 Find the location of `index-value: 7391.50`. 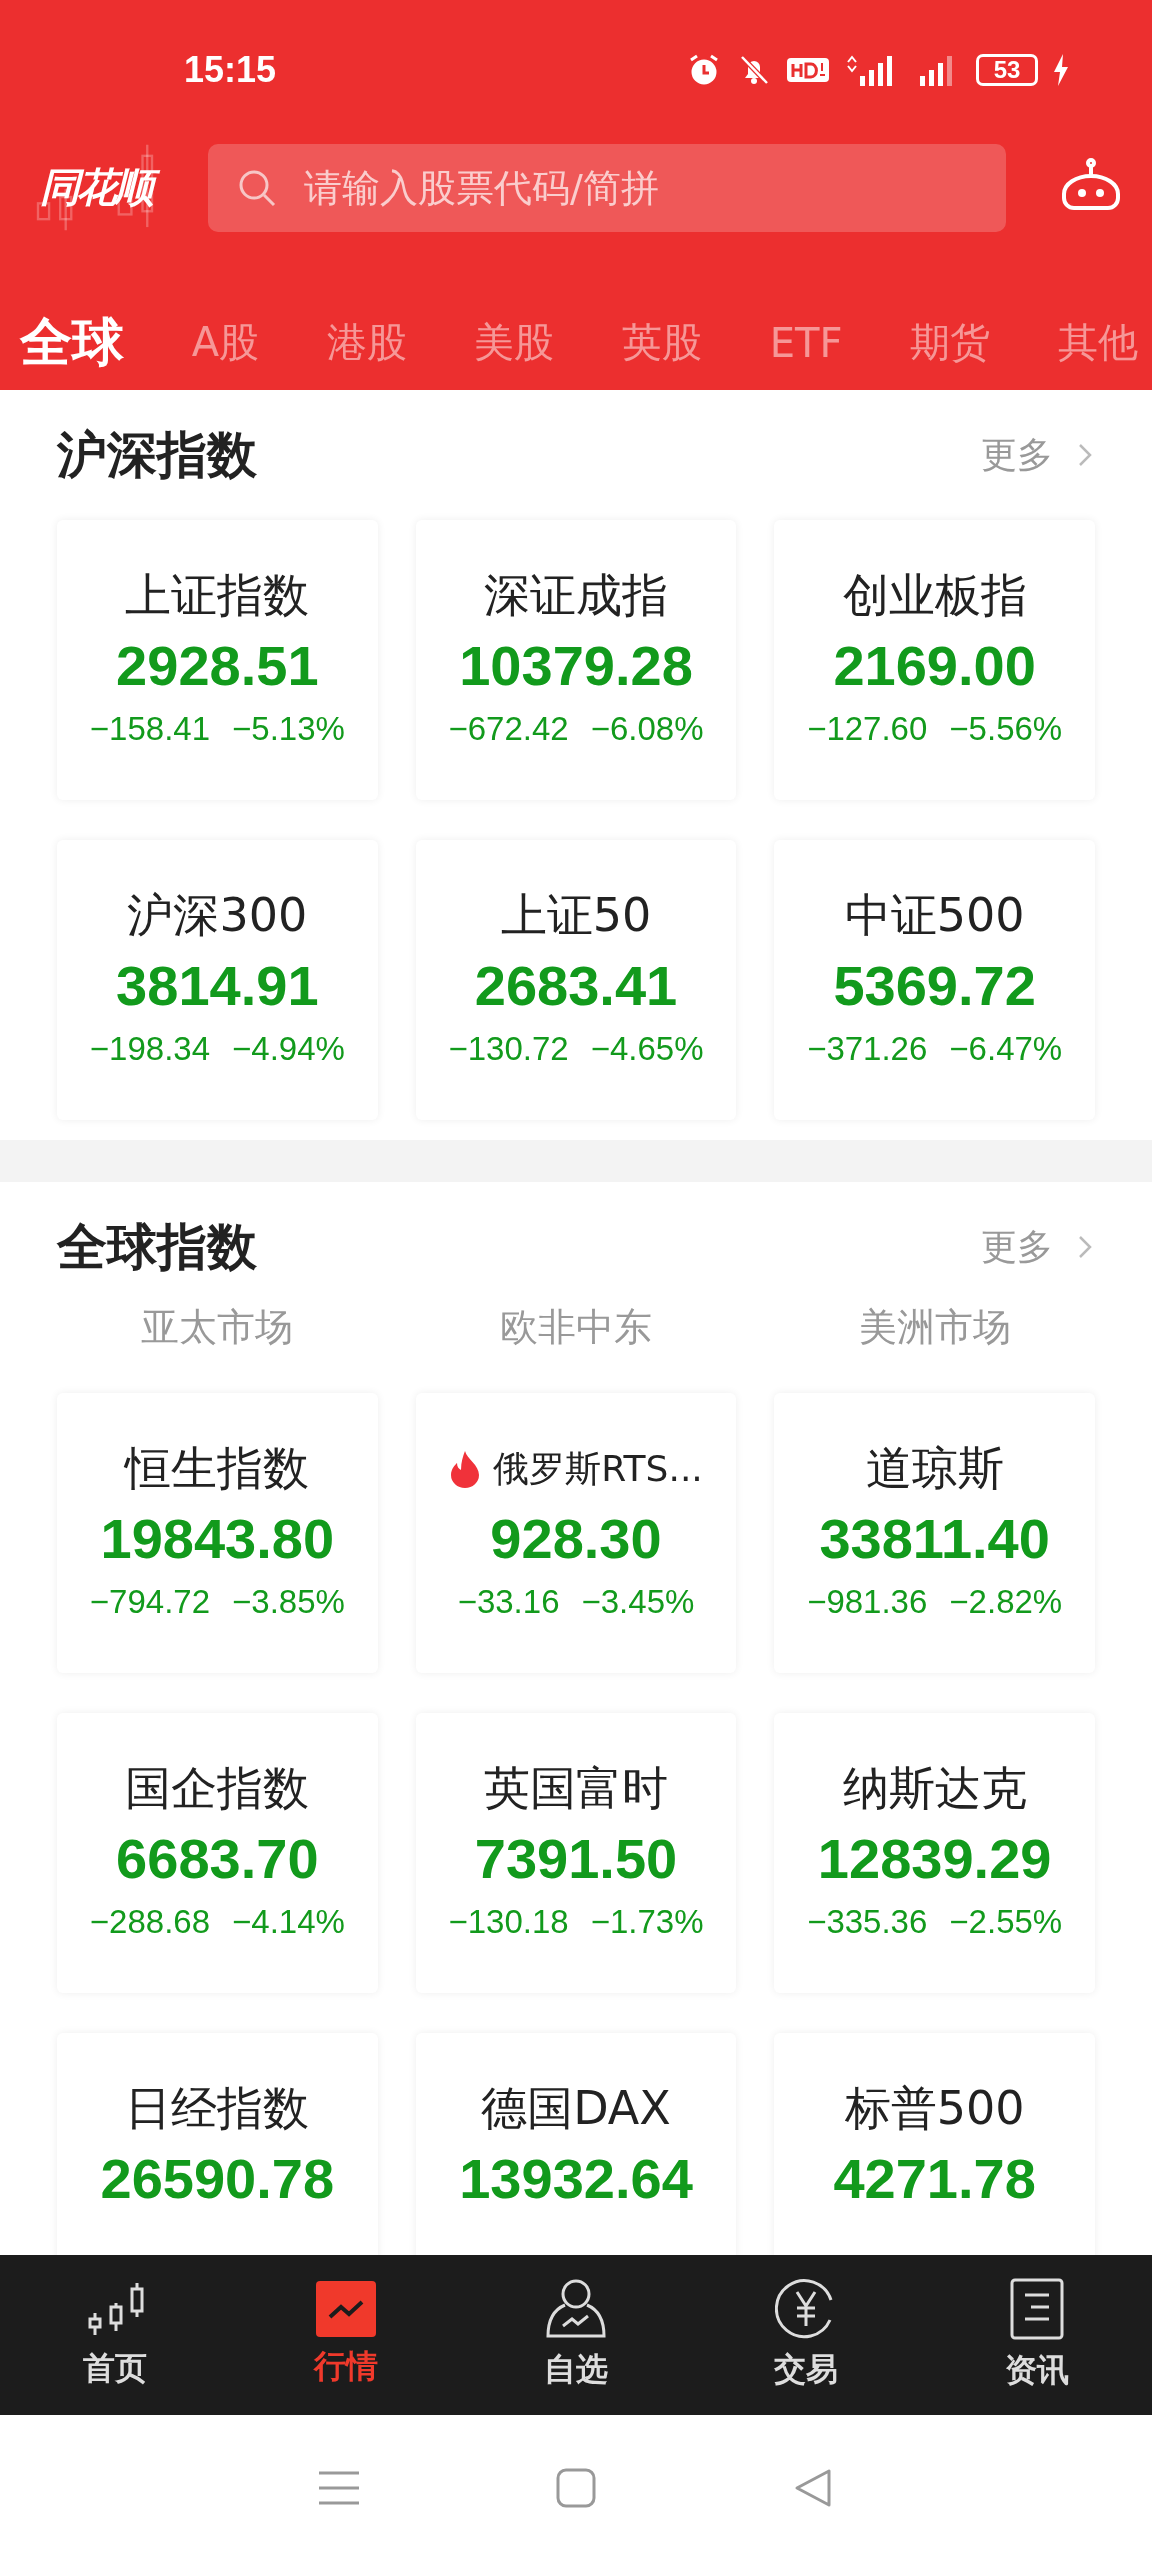

index-value: 7391.50 is located at coordinates (576, 1859).